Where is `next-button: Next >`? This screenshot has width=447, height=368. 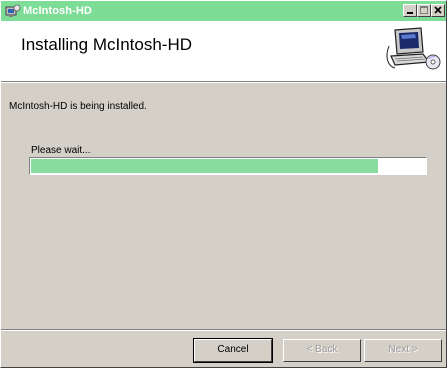 next-button: Next > is located at coordinates (403, 350).